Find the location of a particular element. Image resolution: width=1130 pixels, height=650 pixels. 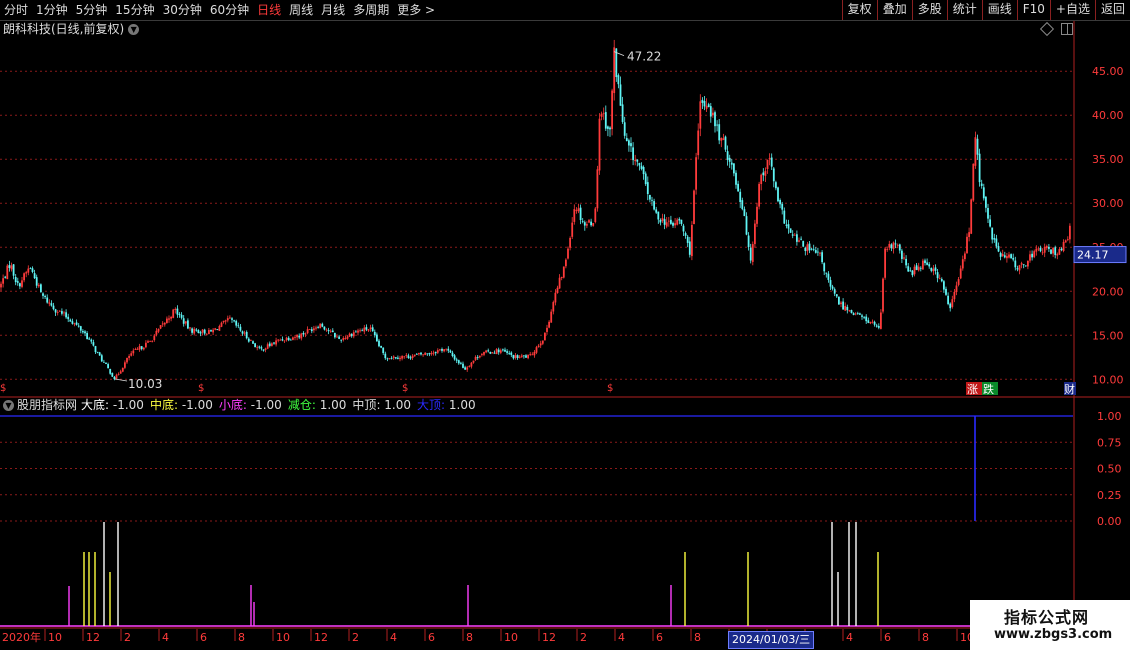

period-tab: 分时 is located at coordinates (16, 10).